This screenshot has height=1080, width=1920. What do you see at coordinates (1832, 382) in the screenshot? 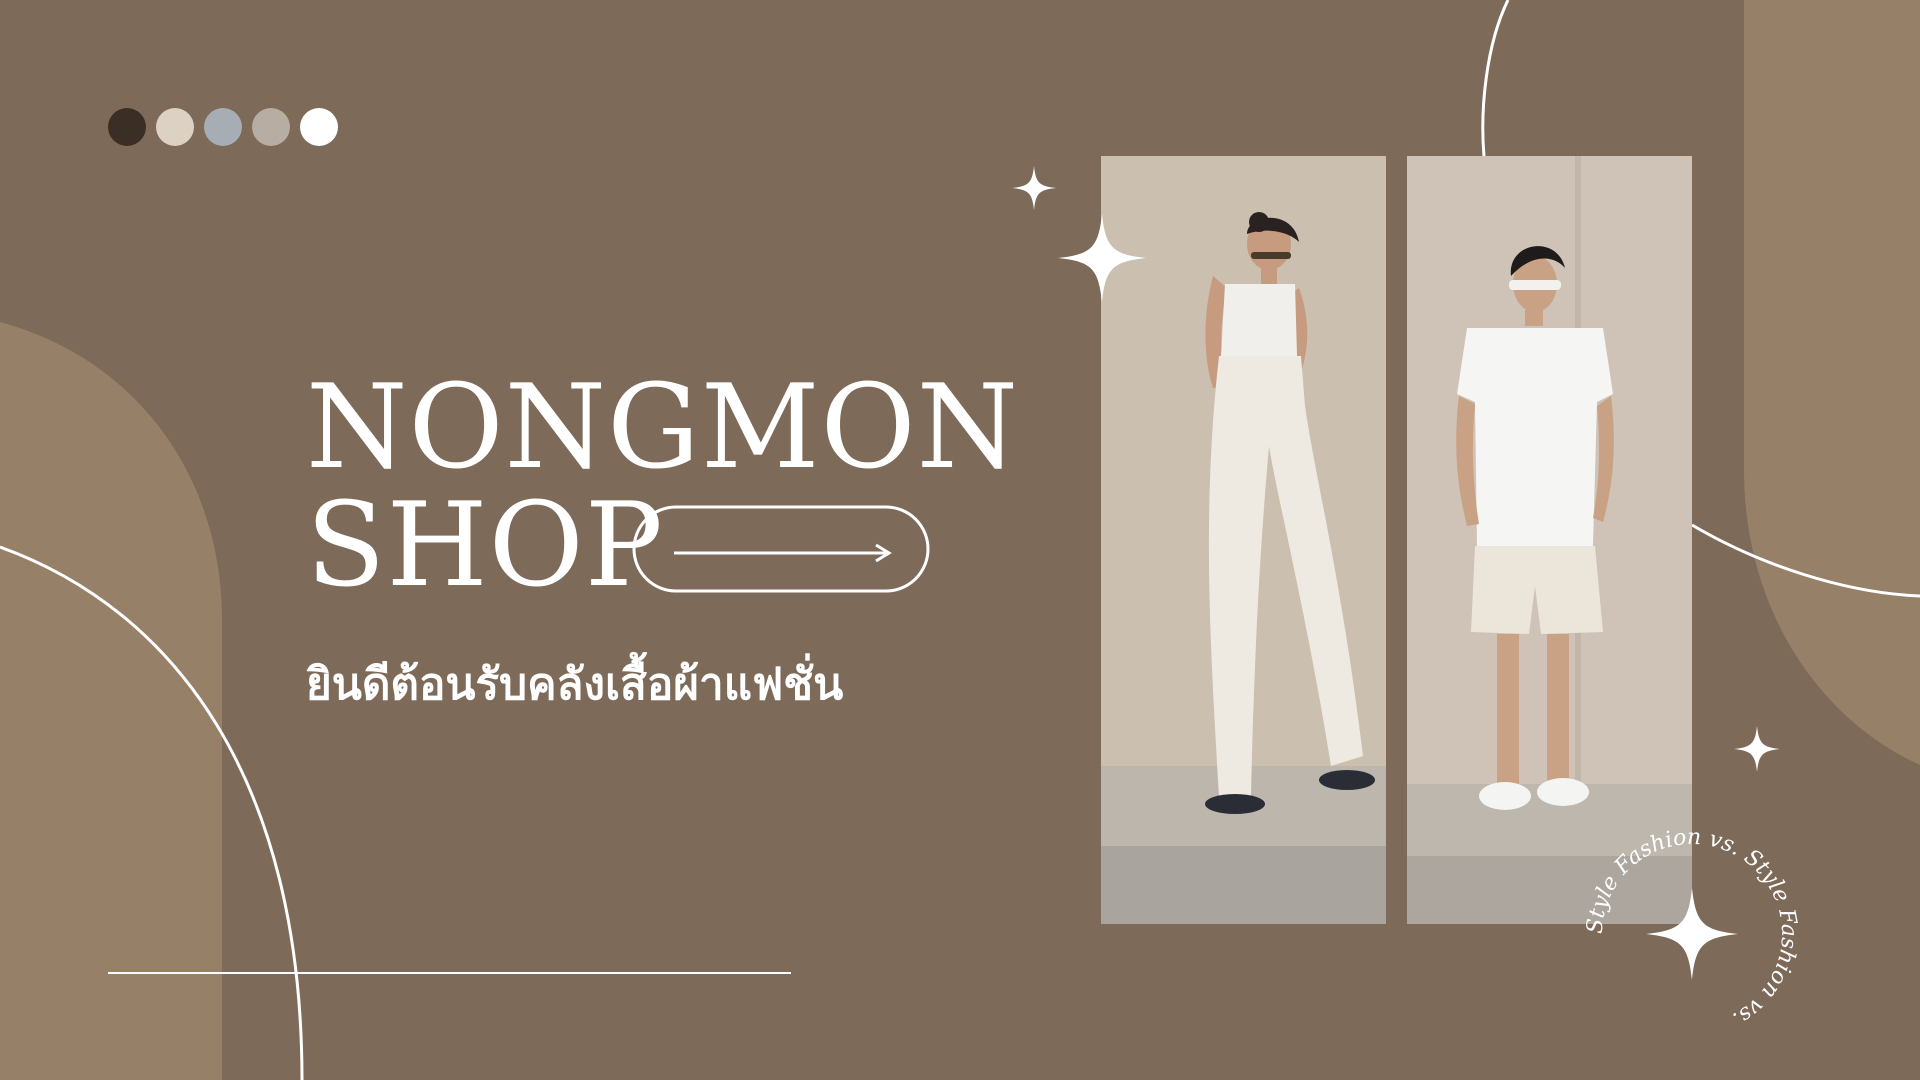
I see `right-arch-shape` at bounding box center [1832, 382].